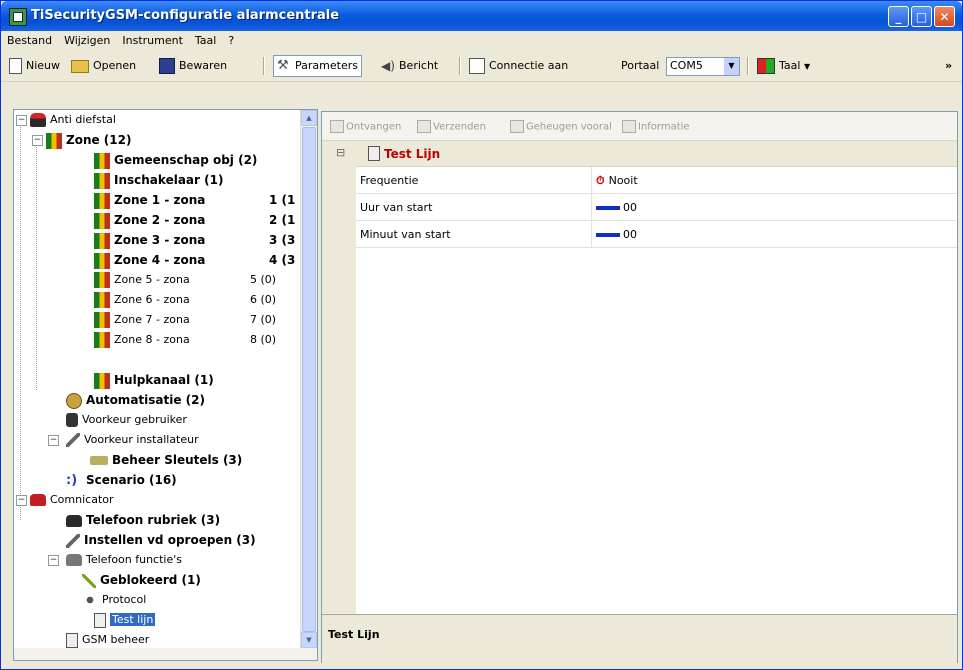  What do you see at coordinates (157, 654) in the screenshot?
I see `tree-hscrollbar` at bounding box center [157, 654].